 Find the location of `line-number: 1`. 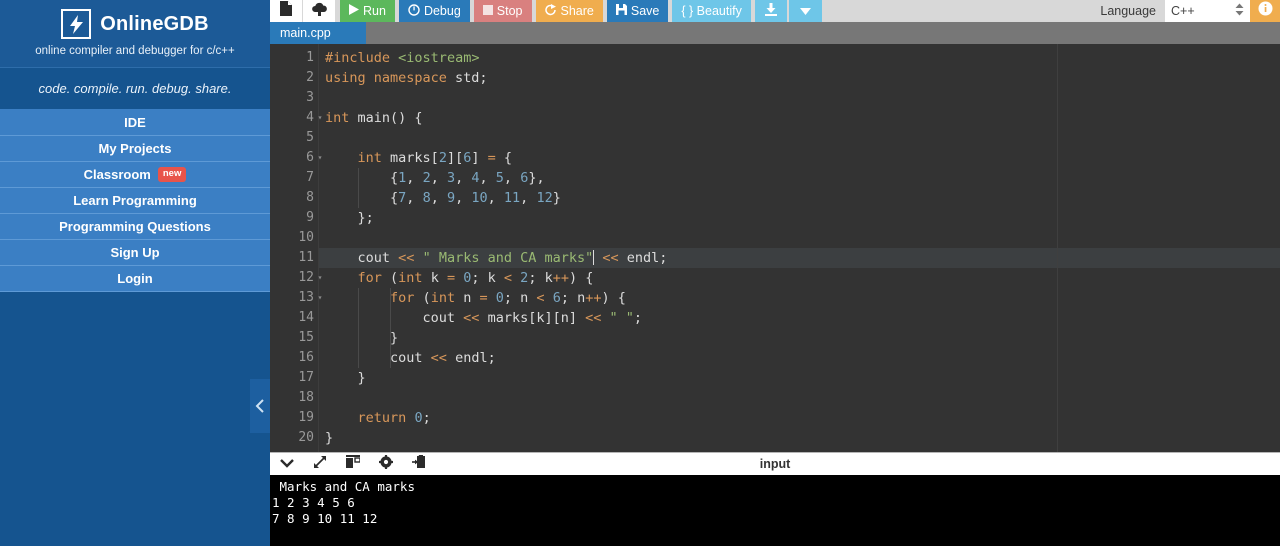

line-number: 1 is located at coordinates (310, 57).